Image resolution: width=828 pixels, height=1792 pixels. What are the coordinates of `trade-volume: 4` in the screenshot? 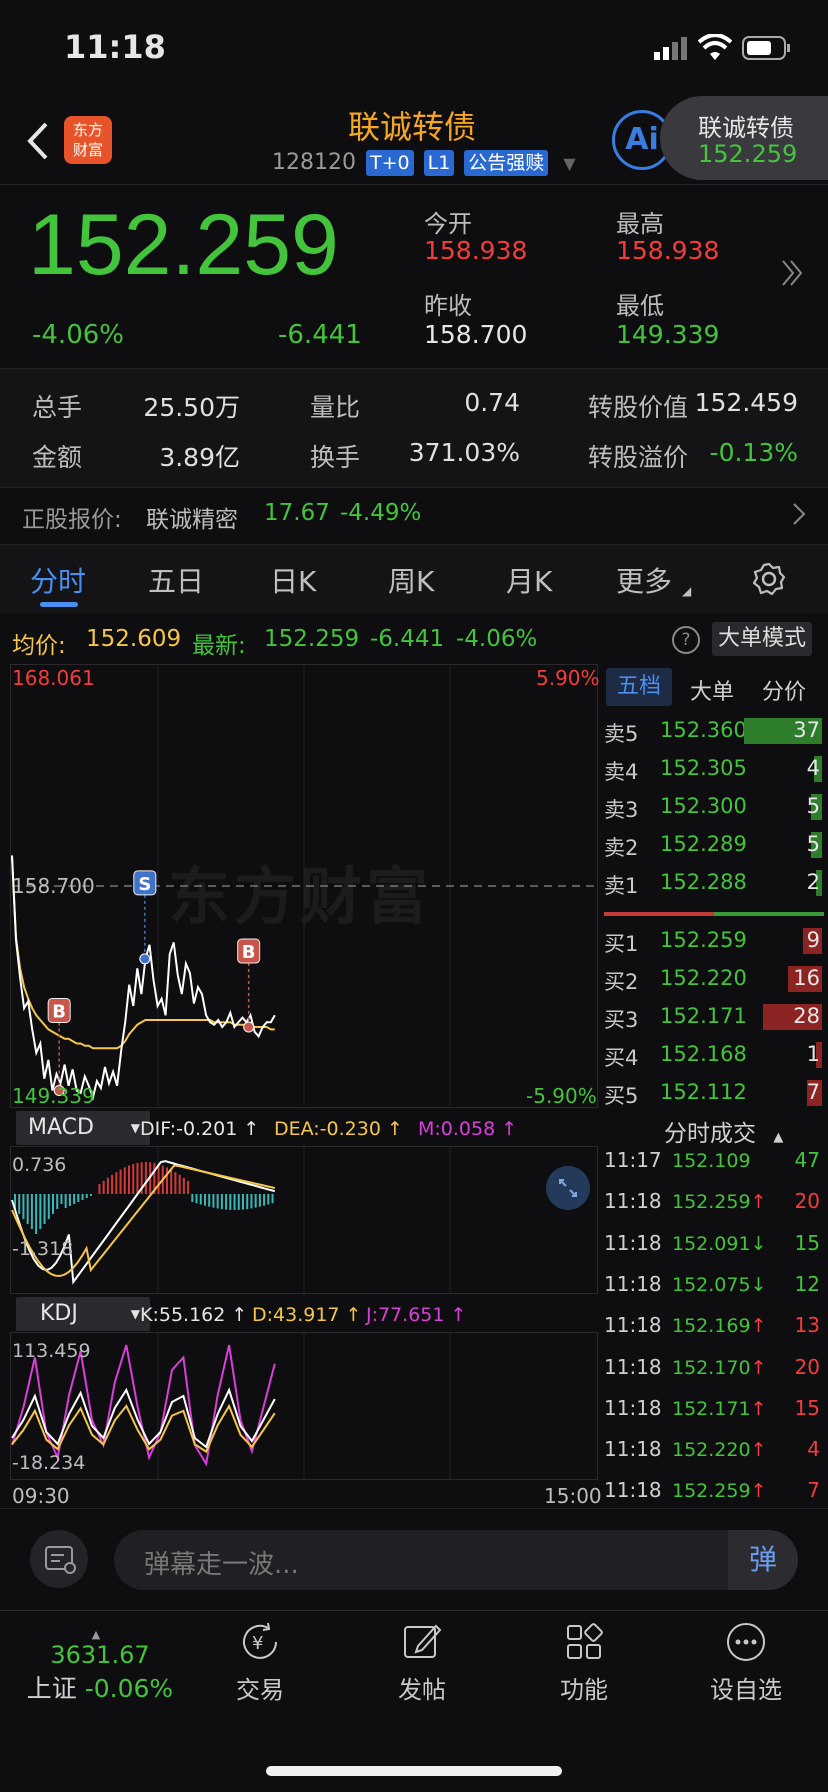 It's located at (813, 1449).